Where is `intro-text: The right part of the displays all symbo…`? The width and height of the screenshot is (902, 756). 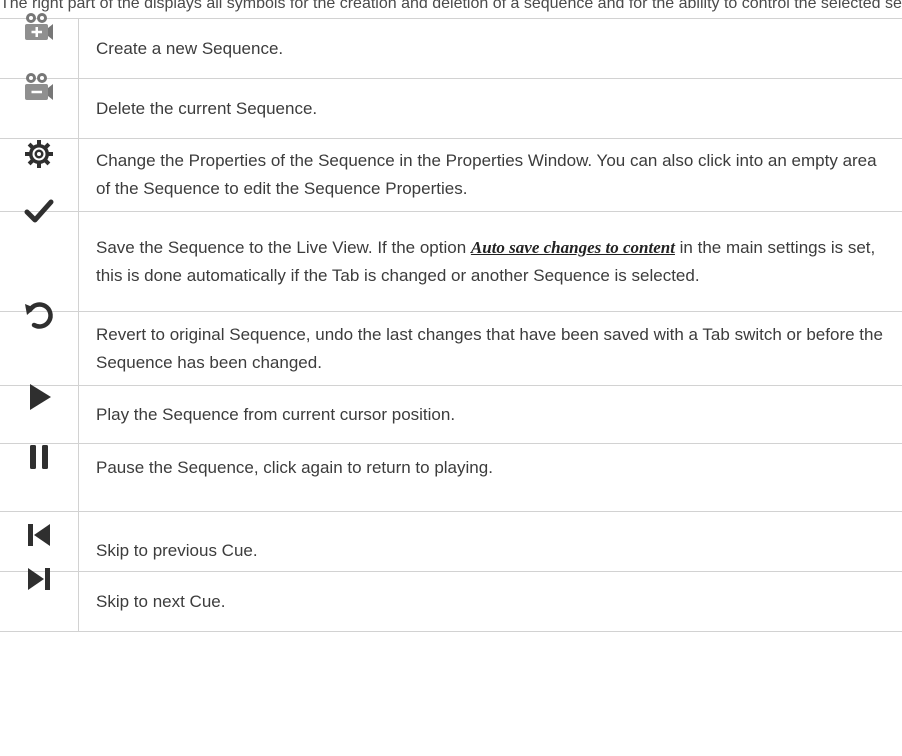
intro-text: The right part of the displays all symbo… is located at coordinates (451, 6).